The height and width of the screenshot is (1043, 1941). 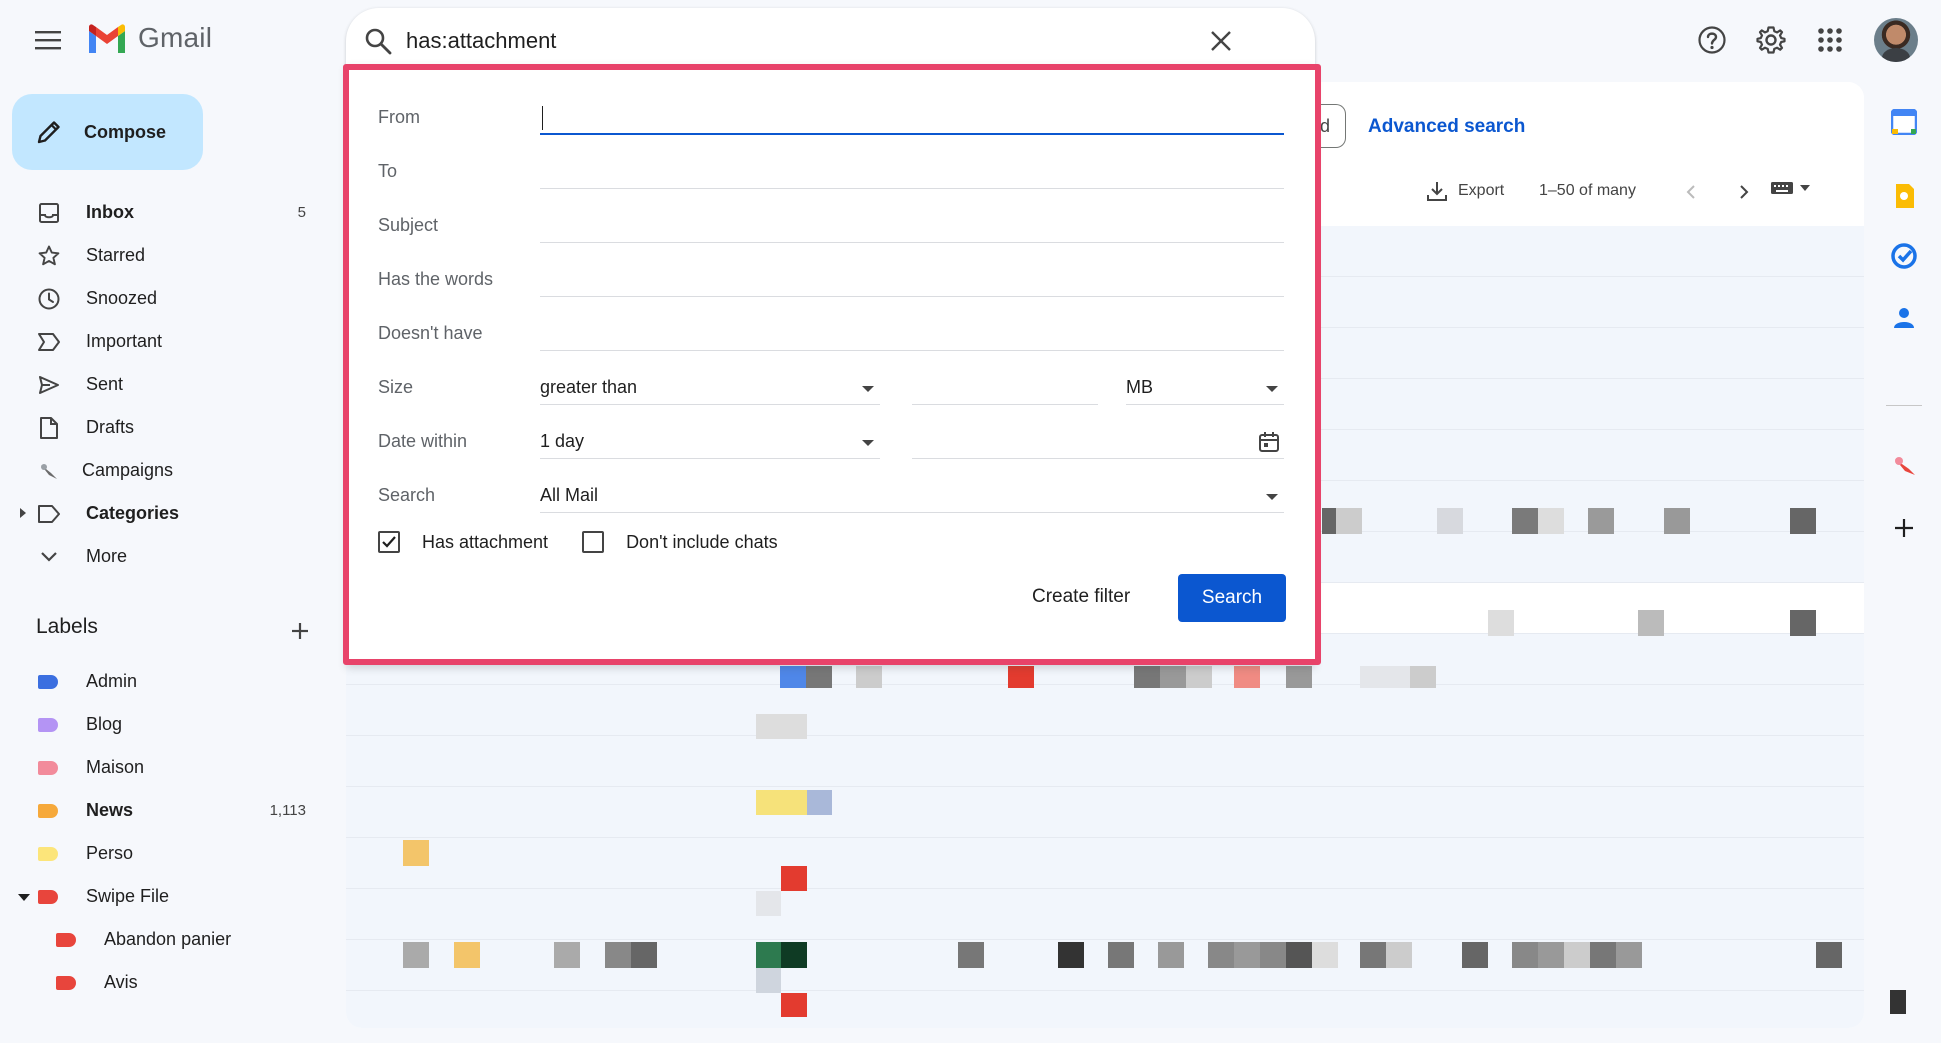 I want to click on collapse-caret-icon, so click(x=24, y=897).